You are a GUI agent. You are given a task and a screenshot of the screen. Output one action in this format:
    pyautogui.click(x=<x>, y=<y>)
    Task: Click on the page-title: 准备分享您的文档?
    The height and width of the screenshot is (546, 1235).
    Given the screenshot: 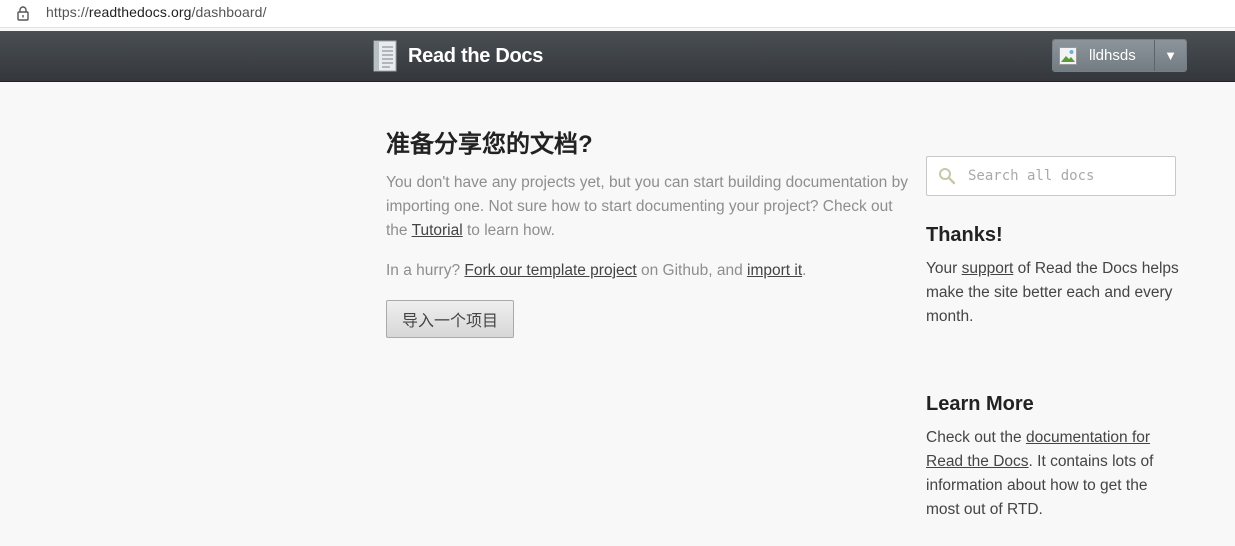 What is the action you would take?
    pyautogui.click(x=489, y=144)
    